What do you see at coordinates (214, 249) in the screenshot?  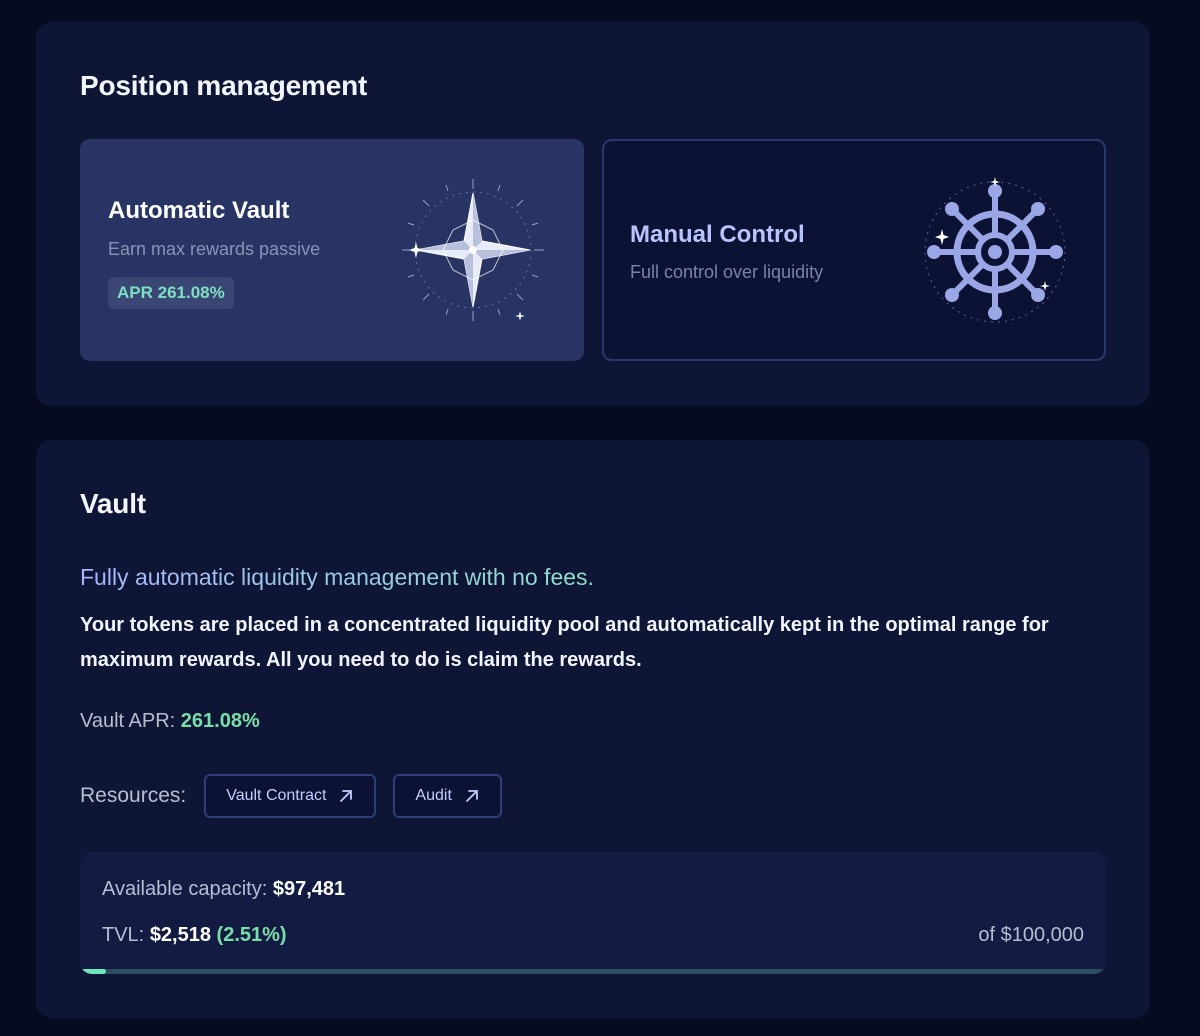 I see `automatic-vault-subtitle: Earn max rewards passive` at bounding box center [214, 249].